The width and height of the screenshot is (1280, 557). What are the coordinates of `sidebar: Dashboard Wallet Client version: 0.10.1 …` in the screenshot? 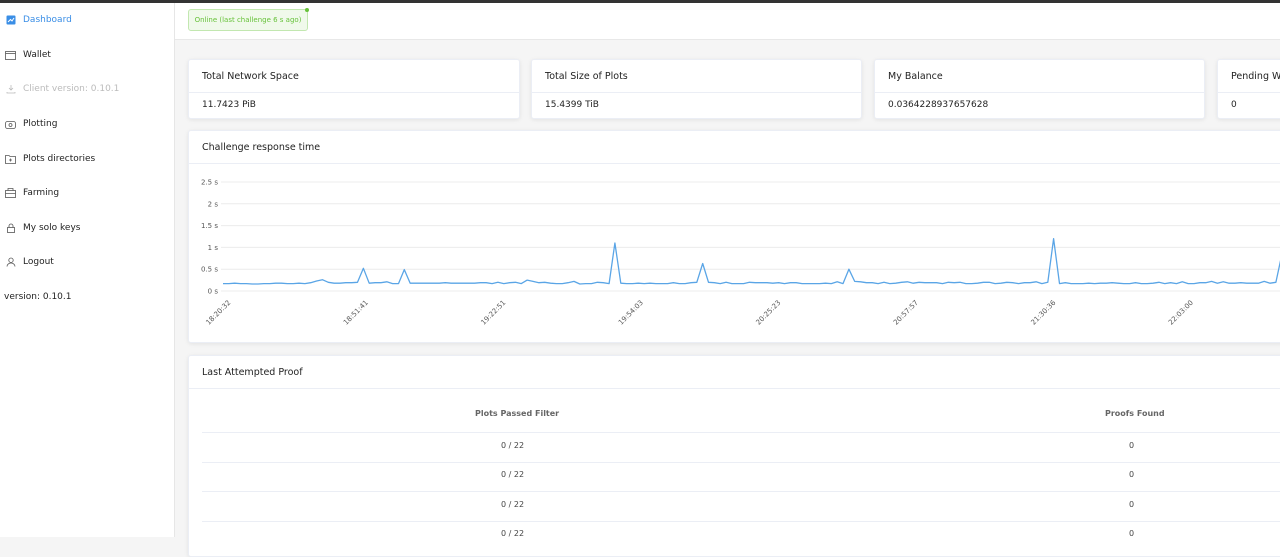 It's located at (87, 270).